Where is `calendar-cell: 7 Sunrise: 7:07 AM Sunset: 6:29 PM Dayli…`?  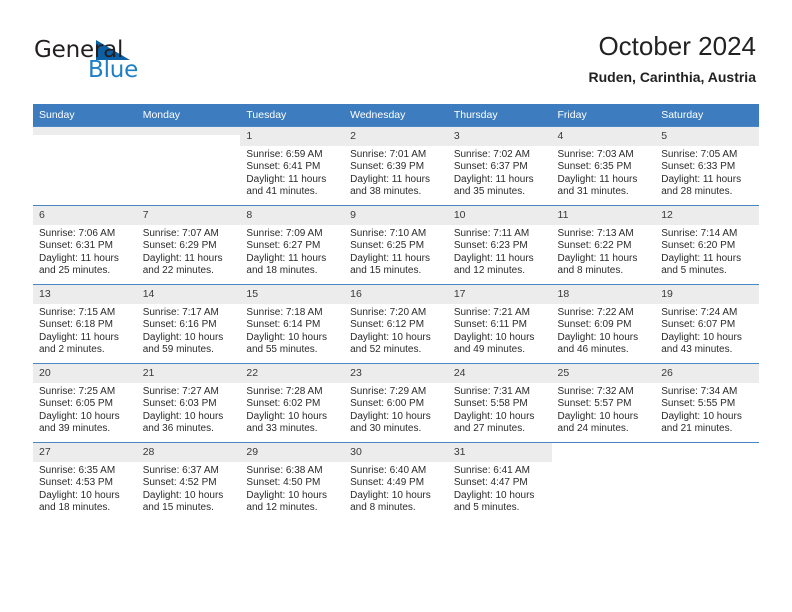 calendar-cell: 7 Sunrise: 7:07 AM Sunset: 6:29 PM Dayli… is located at coordinates (188, 245).